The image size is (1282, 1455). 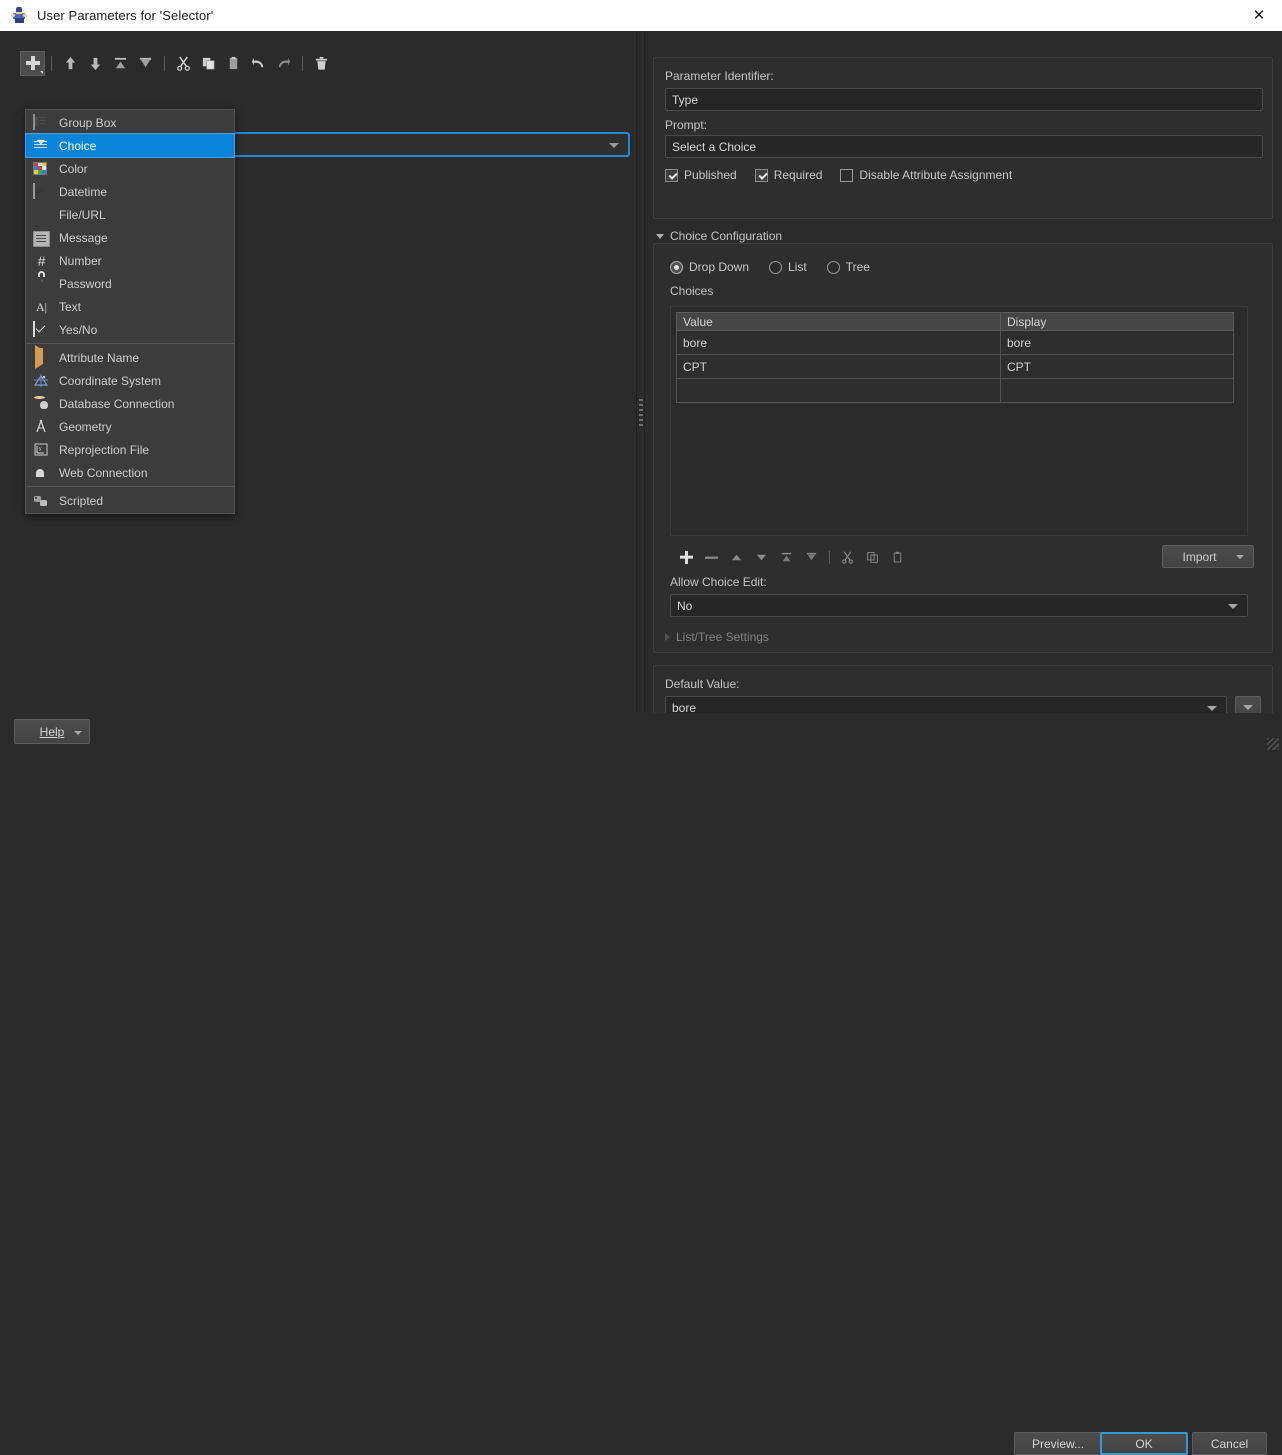 I want to click on plus-icon, so click(x=32, y=63).